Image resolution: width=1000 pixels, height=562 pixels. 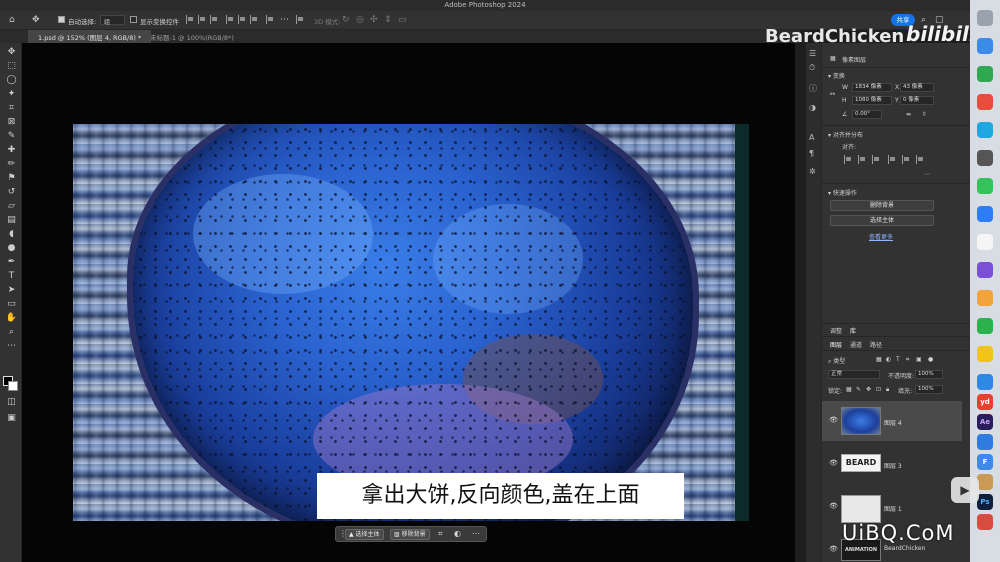 I want to click on tab-document-2: 未标题-1 @ 100%(RGB/8*), so click(x=192, y=36).